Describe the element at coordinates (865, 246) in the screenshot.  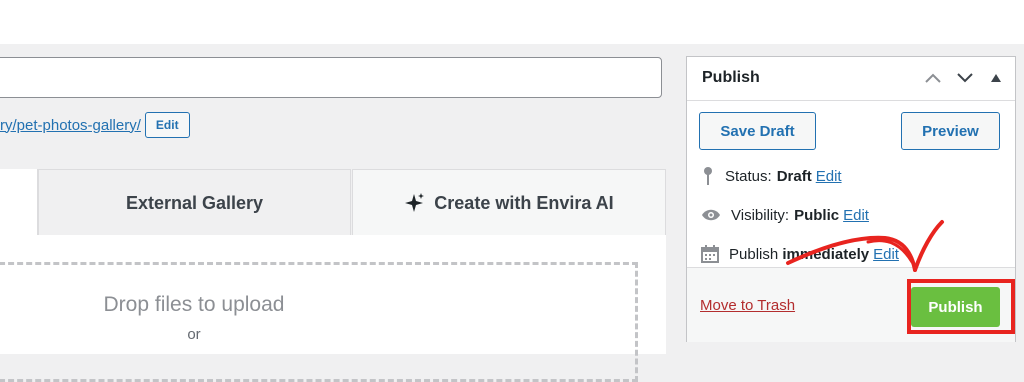
I see `annotation-arrow` at that location.